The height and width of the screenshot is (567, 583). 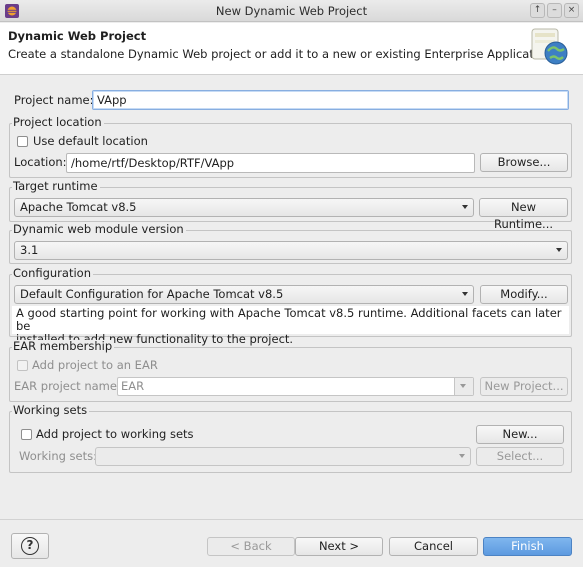 What do you see at coordinates (58, 456) in the screenshot?
I see `working-sets-label: Working sets:` at bounding box center [58, 456].